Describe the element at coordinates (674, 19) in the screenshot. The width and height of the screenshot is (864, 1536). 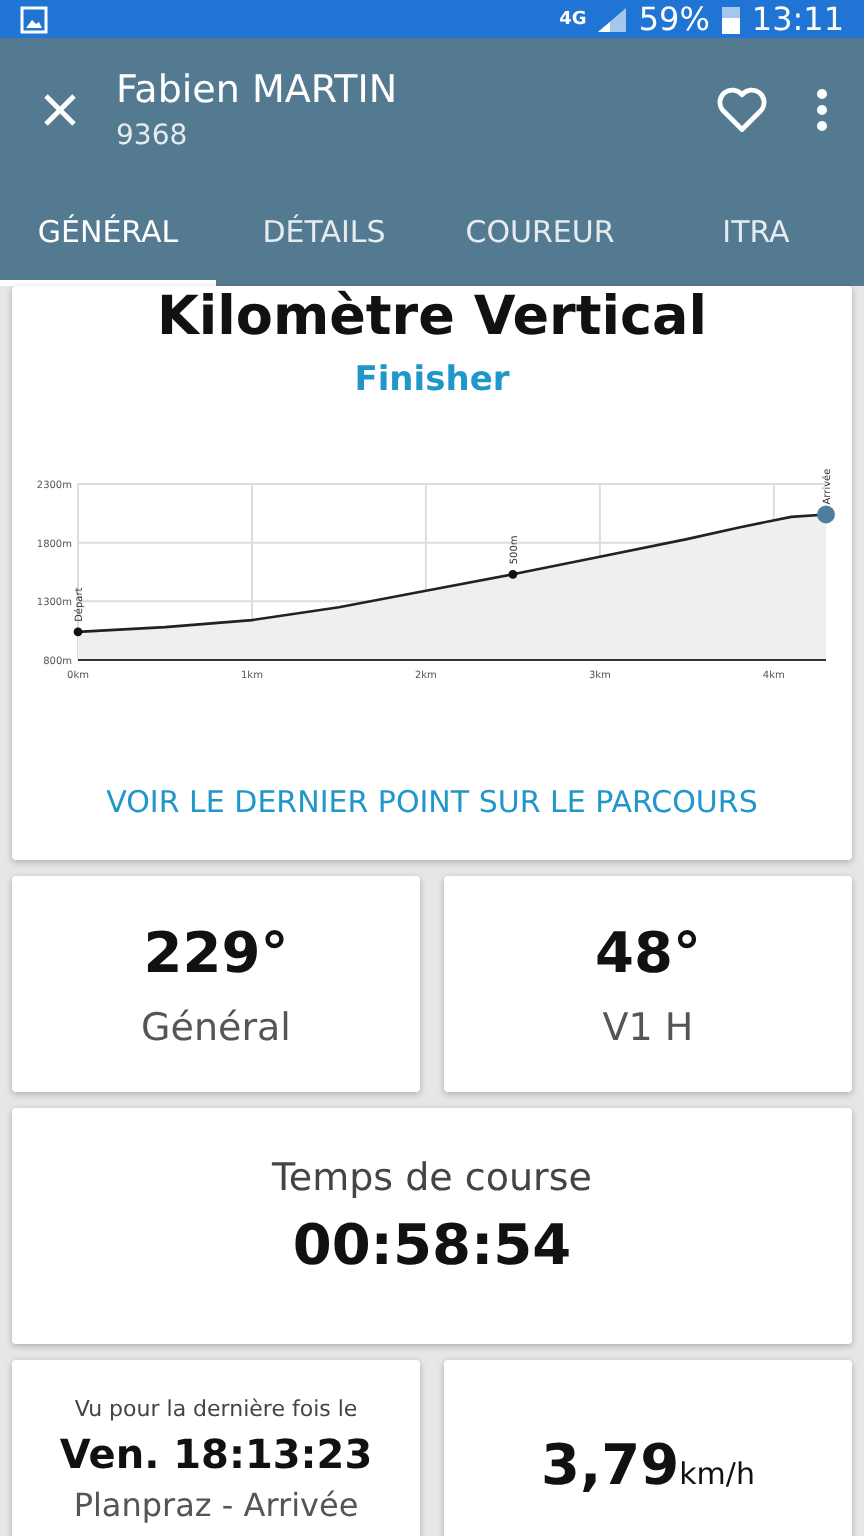
I see `battery-percent: 59%` at that location.